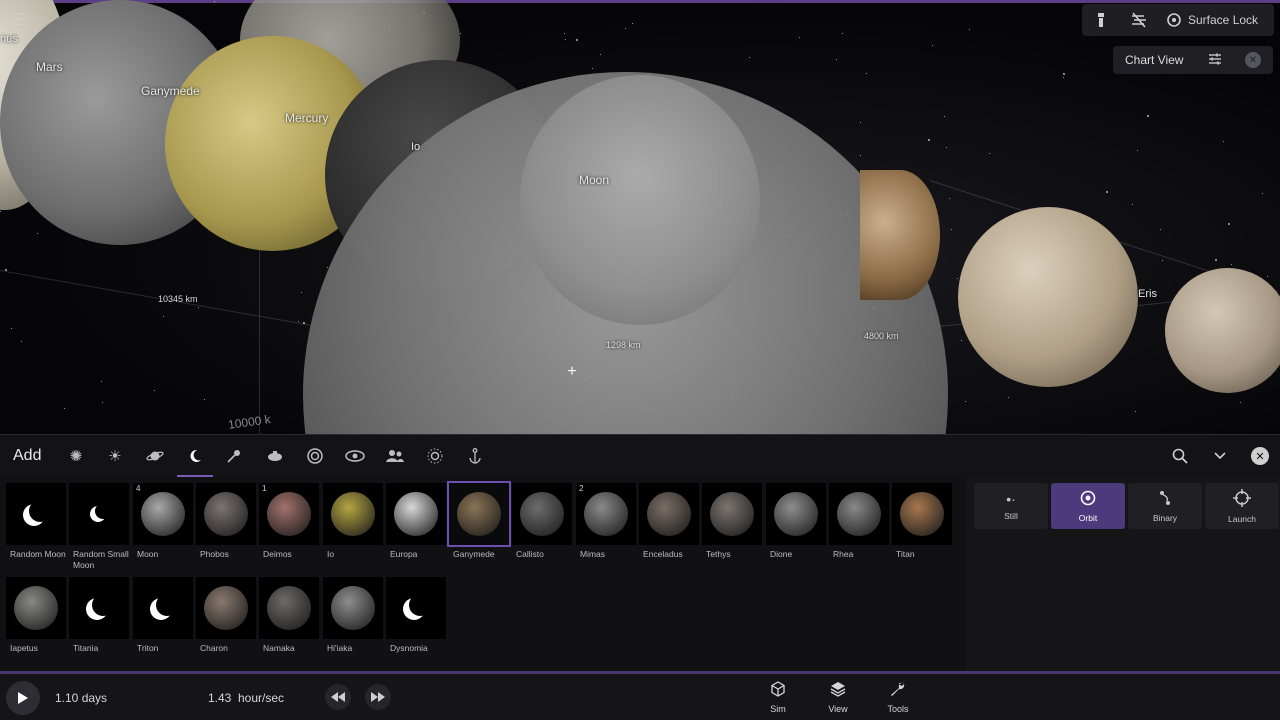 This screenshot has width=1280, height=720. Describe the element at coordinates (49, 67) in the screenshot. I see `label-mars: Mars` at that location.